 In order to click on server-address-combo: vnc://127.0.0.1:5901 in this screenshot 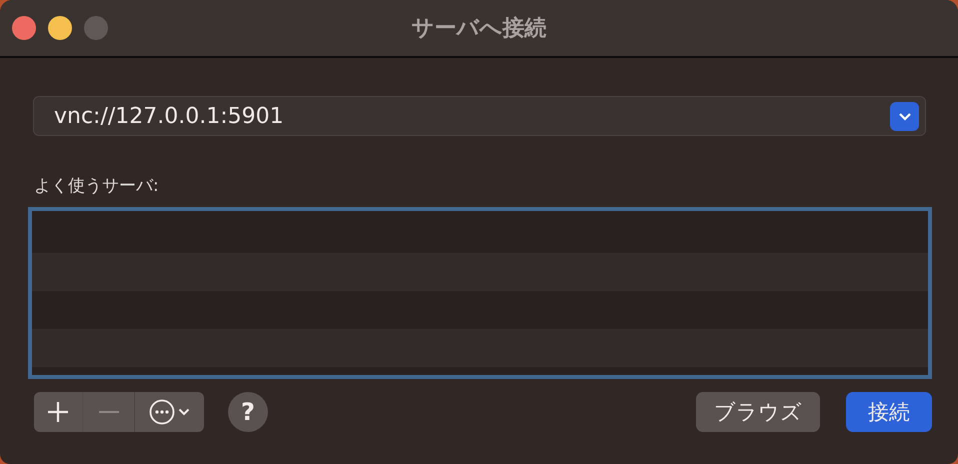, I will do `click(479, 116)`.